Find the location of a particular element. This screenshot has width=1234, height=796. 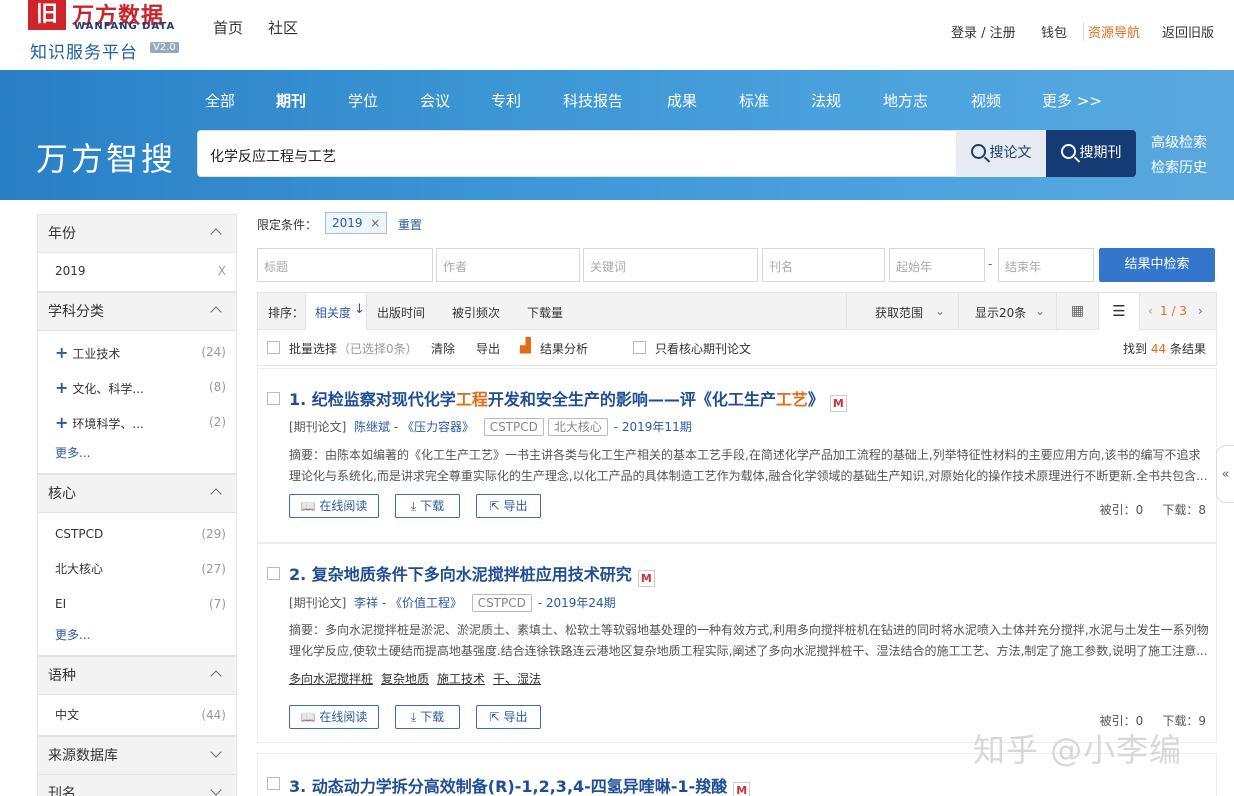

category-journal: 期刊 is located at coordinates (291, 100).